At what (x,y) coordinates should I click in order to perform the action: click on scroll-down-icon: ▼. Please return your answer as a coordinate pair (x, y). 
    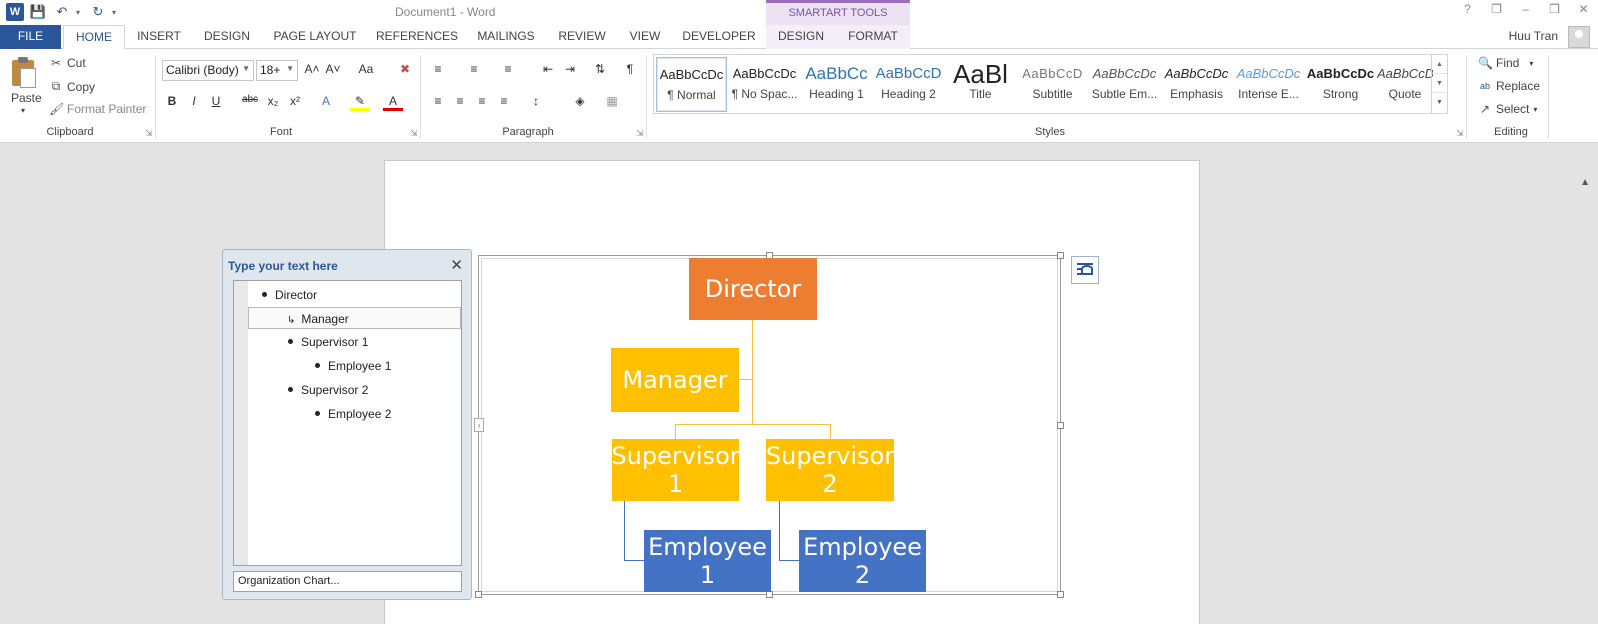
    Looking at the image, I should click on (1439, 83).